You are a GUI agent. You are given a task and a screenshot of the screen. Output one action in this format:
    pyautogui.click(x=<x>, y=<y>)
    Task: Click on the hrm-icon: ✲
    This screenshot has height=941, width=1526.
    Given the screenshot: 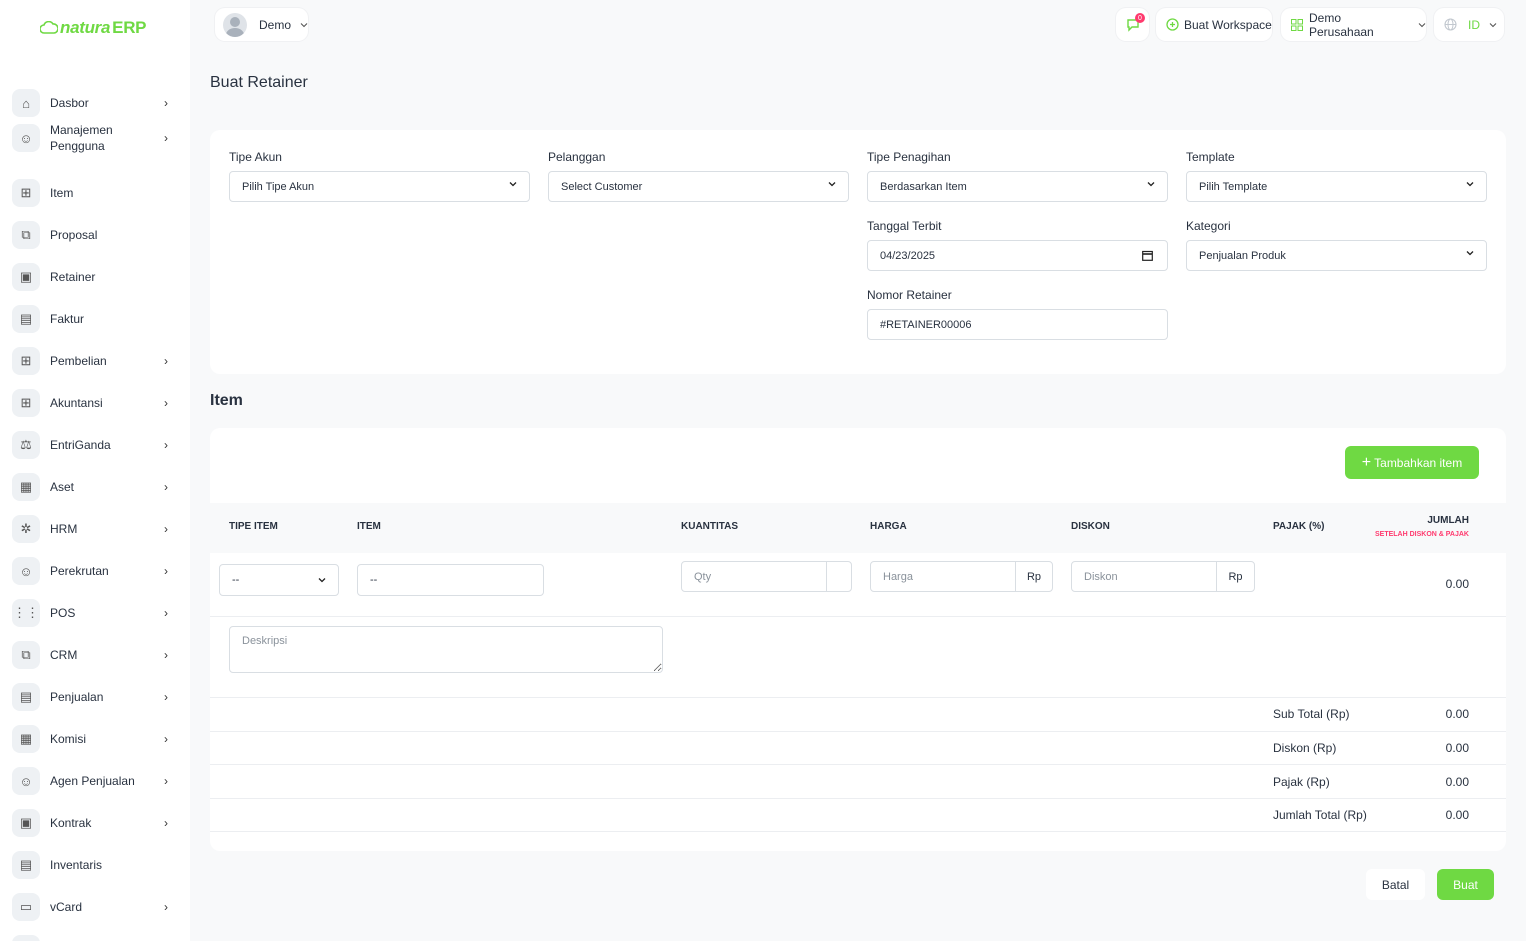 What is the action you would take?
    pyautogui.click(x=26, y=529)
    